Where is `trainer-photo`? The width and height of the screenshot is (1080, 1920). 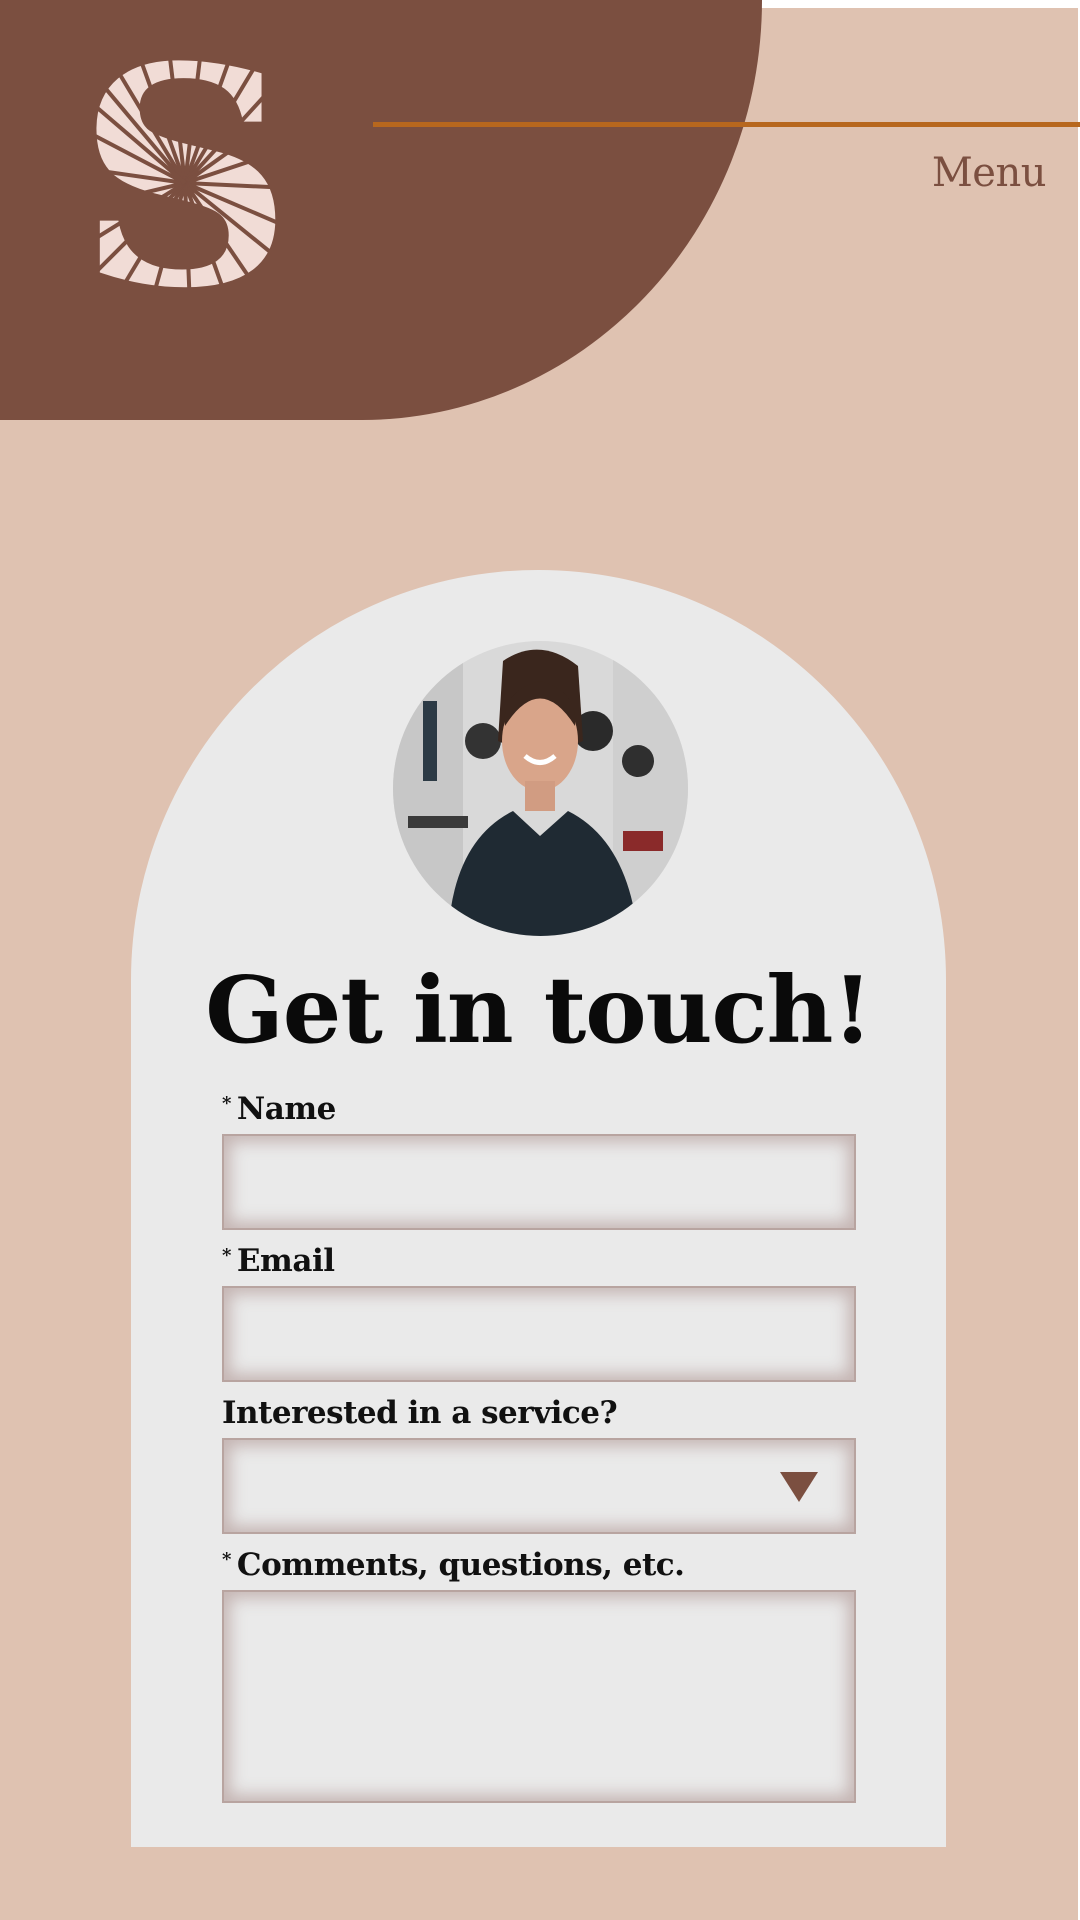 trainer-photo is located at coordinates (540, 788).